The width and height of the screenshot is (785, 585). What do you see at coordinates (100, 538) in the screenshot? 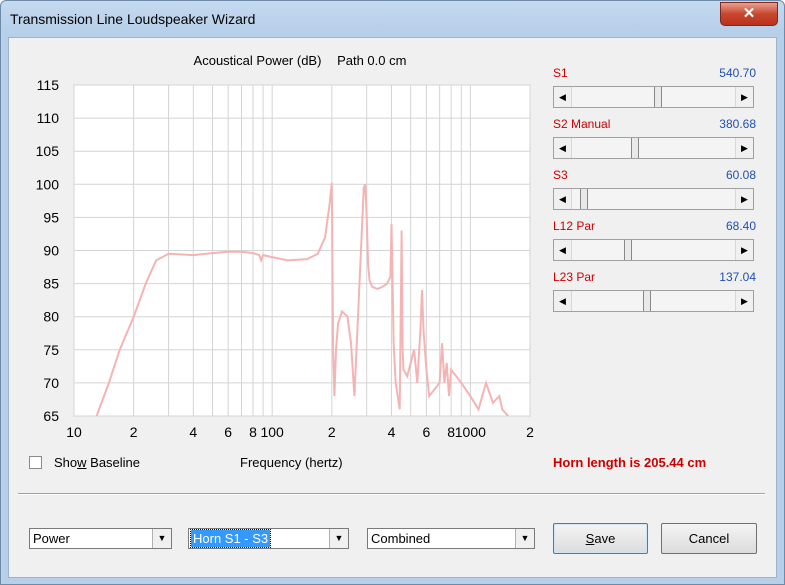
I see `view-type-dropdown: Power ▼` at bounding box center [100, 538].